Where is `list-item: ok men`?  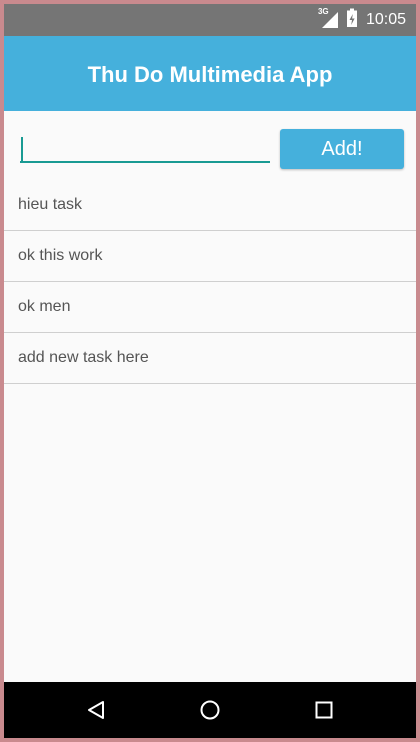
list-item: ok men is located at coordinates (210, 307).